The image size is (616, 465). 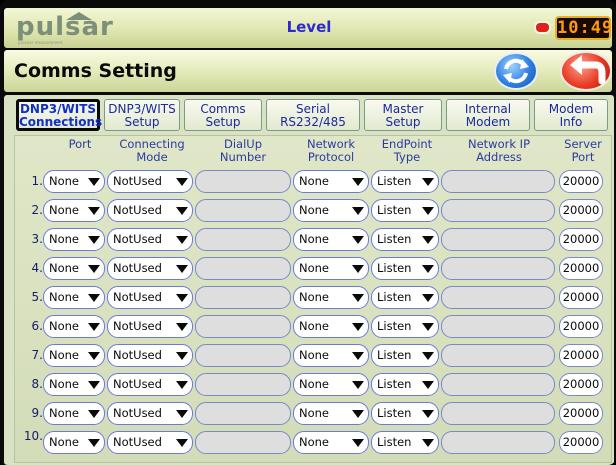 I want to click on page-header: Comms Setting, so click(x=308, y=71).